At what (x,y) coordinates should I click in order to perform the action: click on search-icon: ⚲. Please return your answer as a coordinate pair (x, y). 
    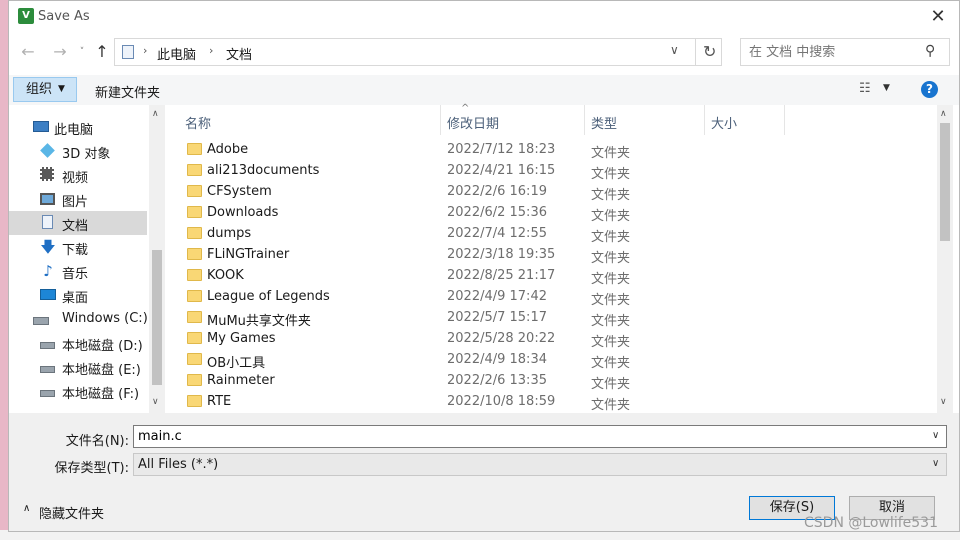
    Looking at the image, I should click on (930, 51).